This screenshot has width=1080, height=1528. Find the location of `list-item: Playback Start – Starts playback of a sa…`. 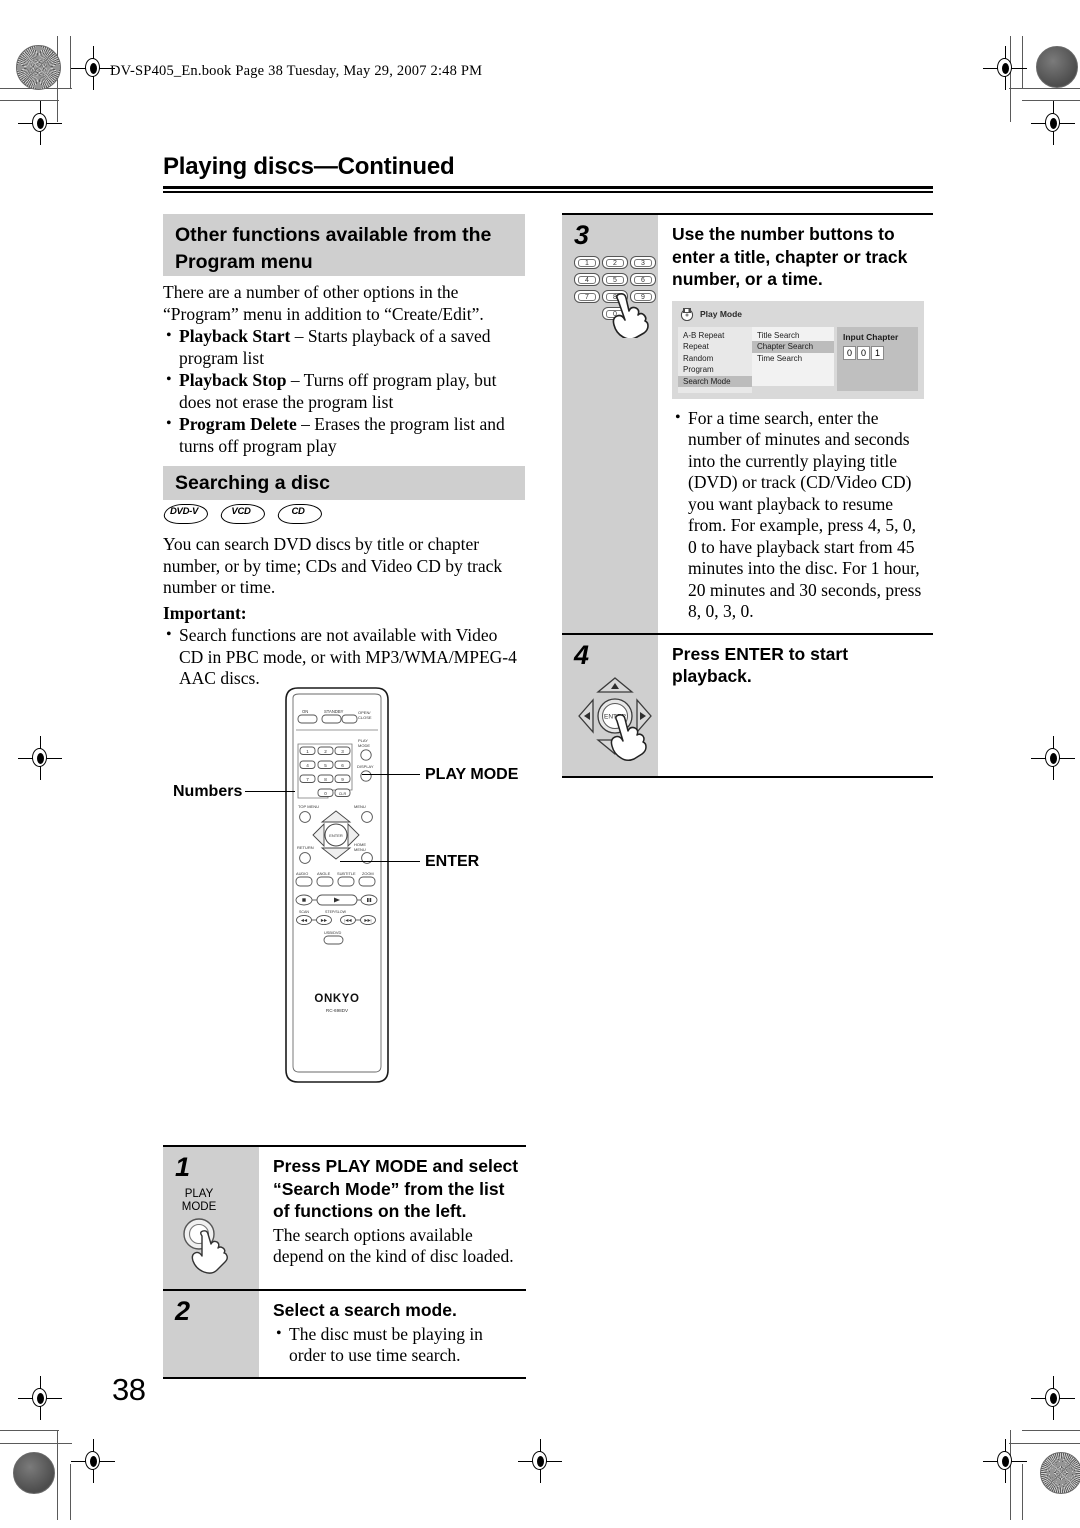

list-item: Playback Start – Starts playback of a sa… is located at coordinates (344, 347).